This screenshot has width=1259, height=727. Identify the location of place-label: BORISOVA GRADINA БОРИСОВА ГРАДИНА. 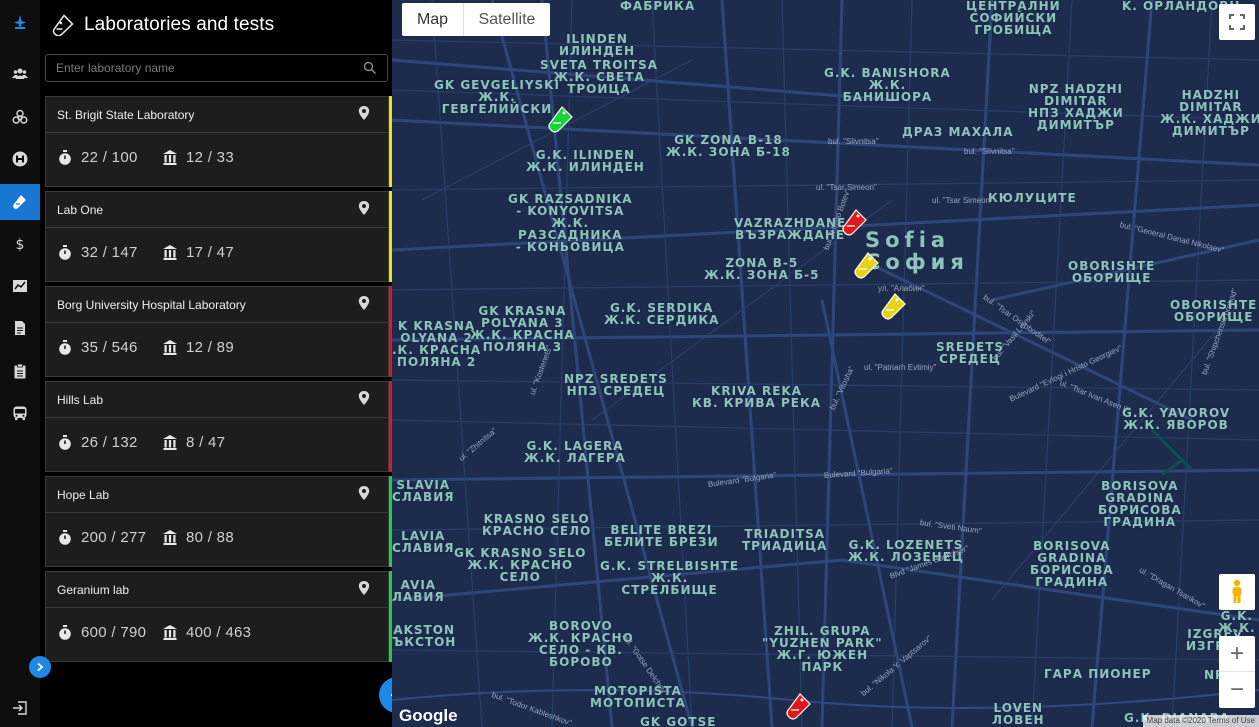
(1072, 564).